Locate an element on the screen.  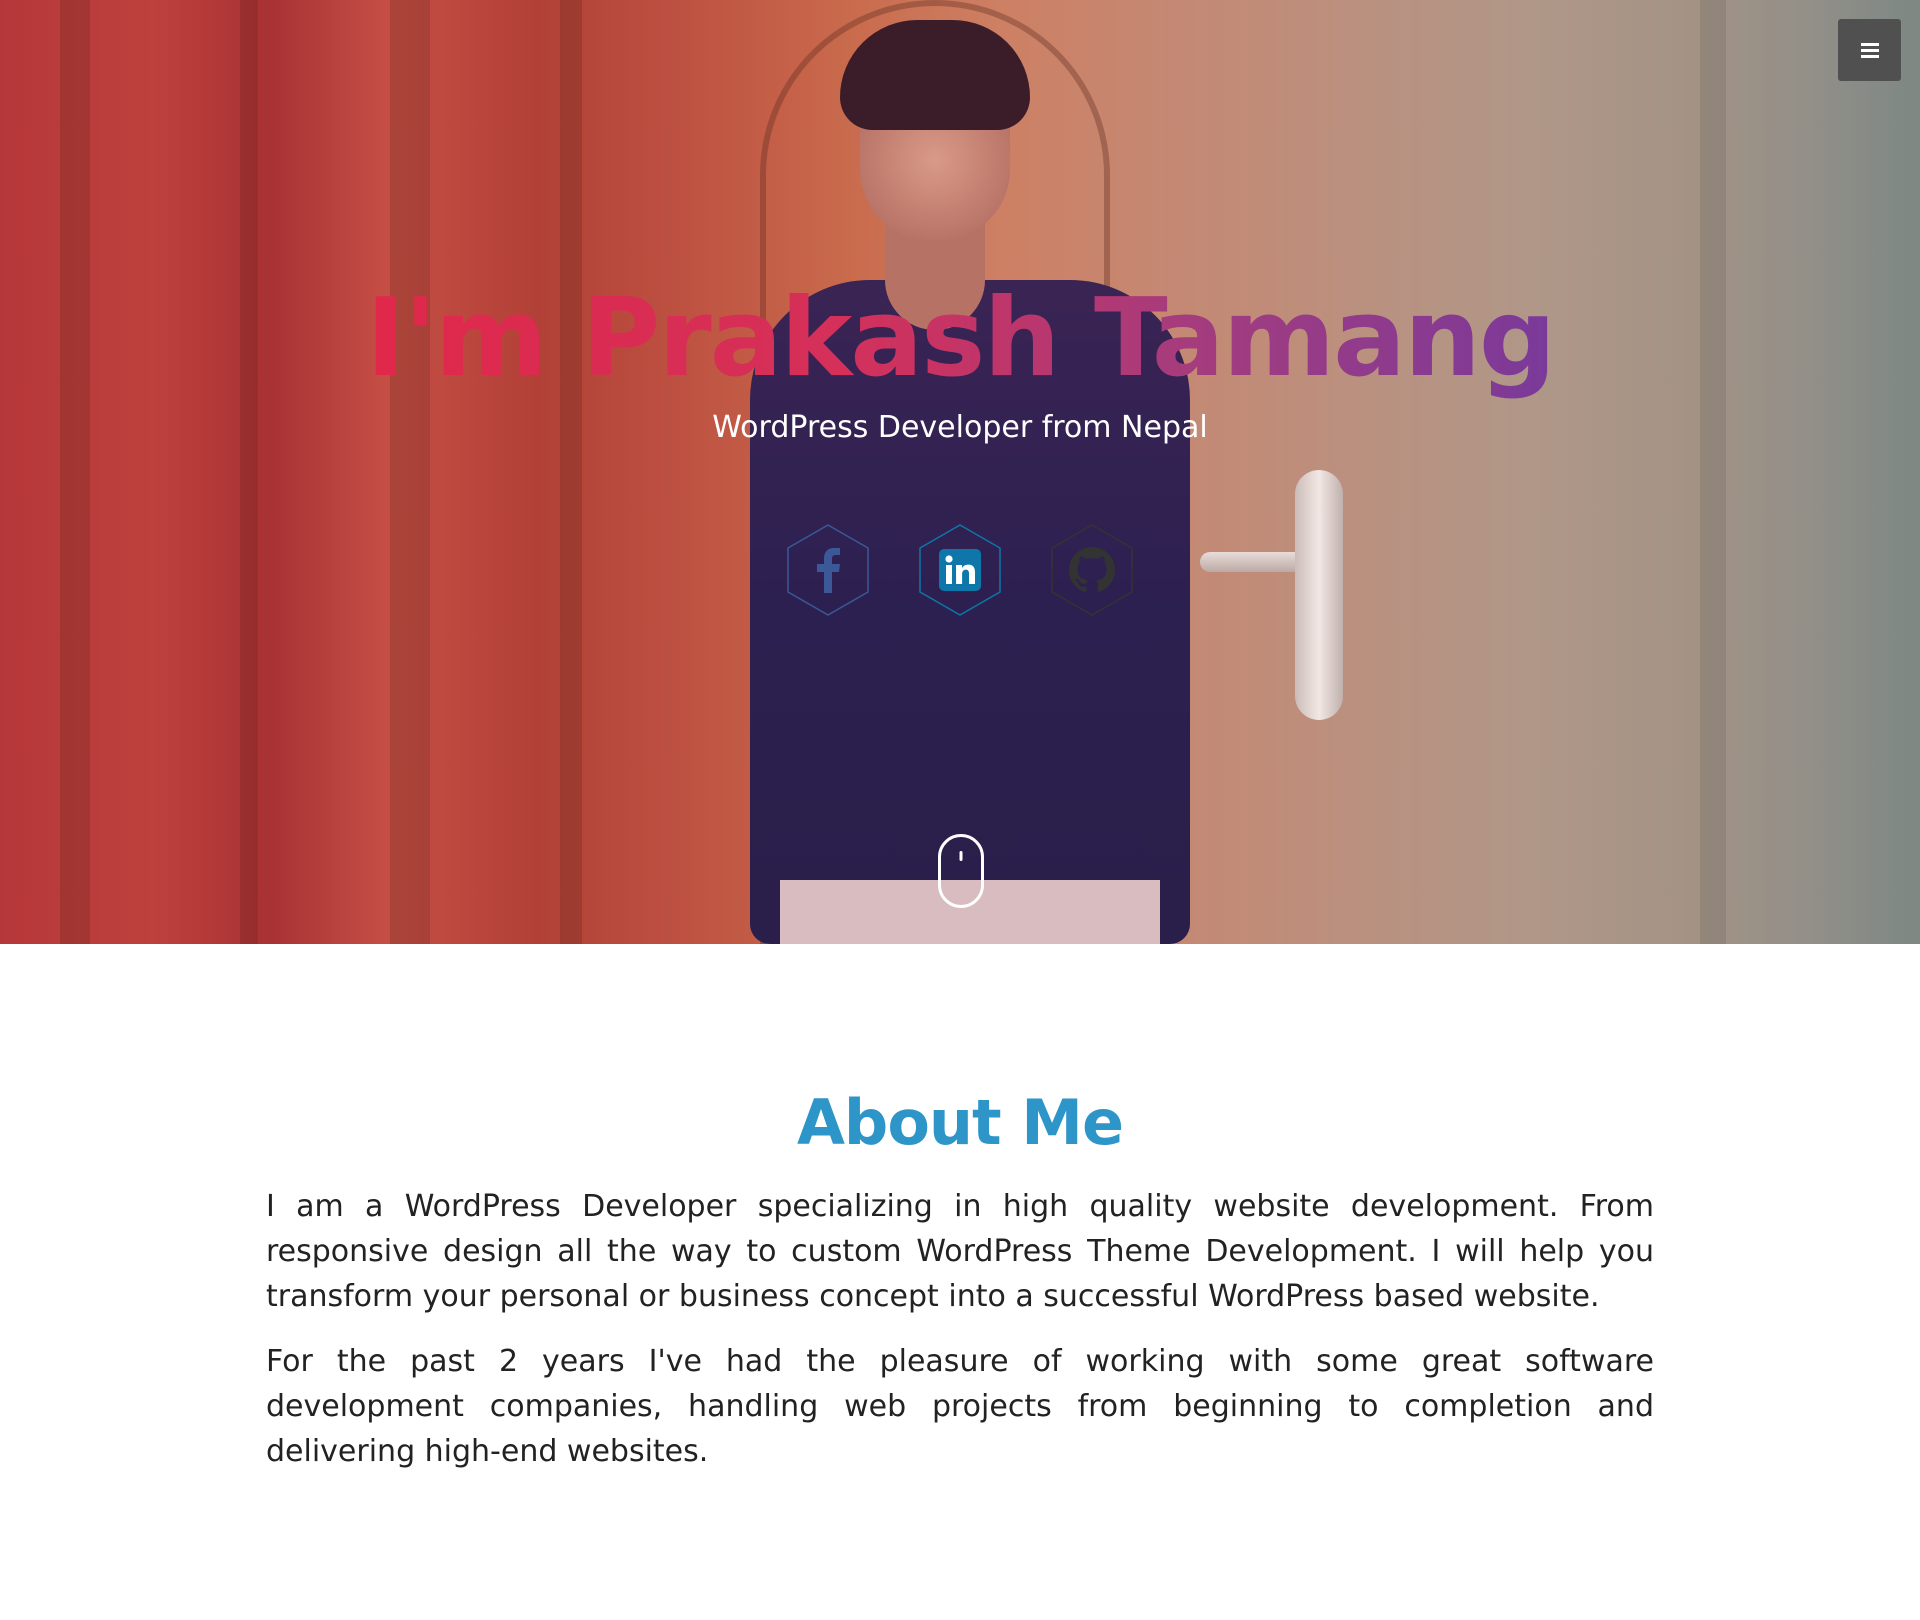
github-icon is located at coordinates (1092, 569).